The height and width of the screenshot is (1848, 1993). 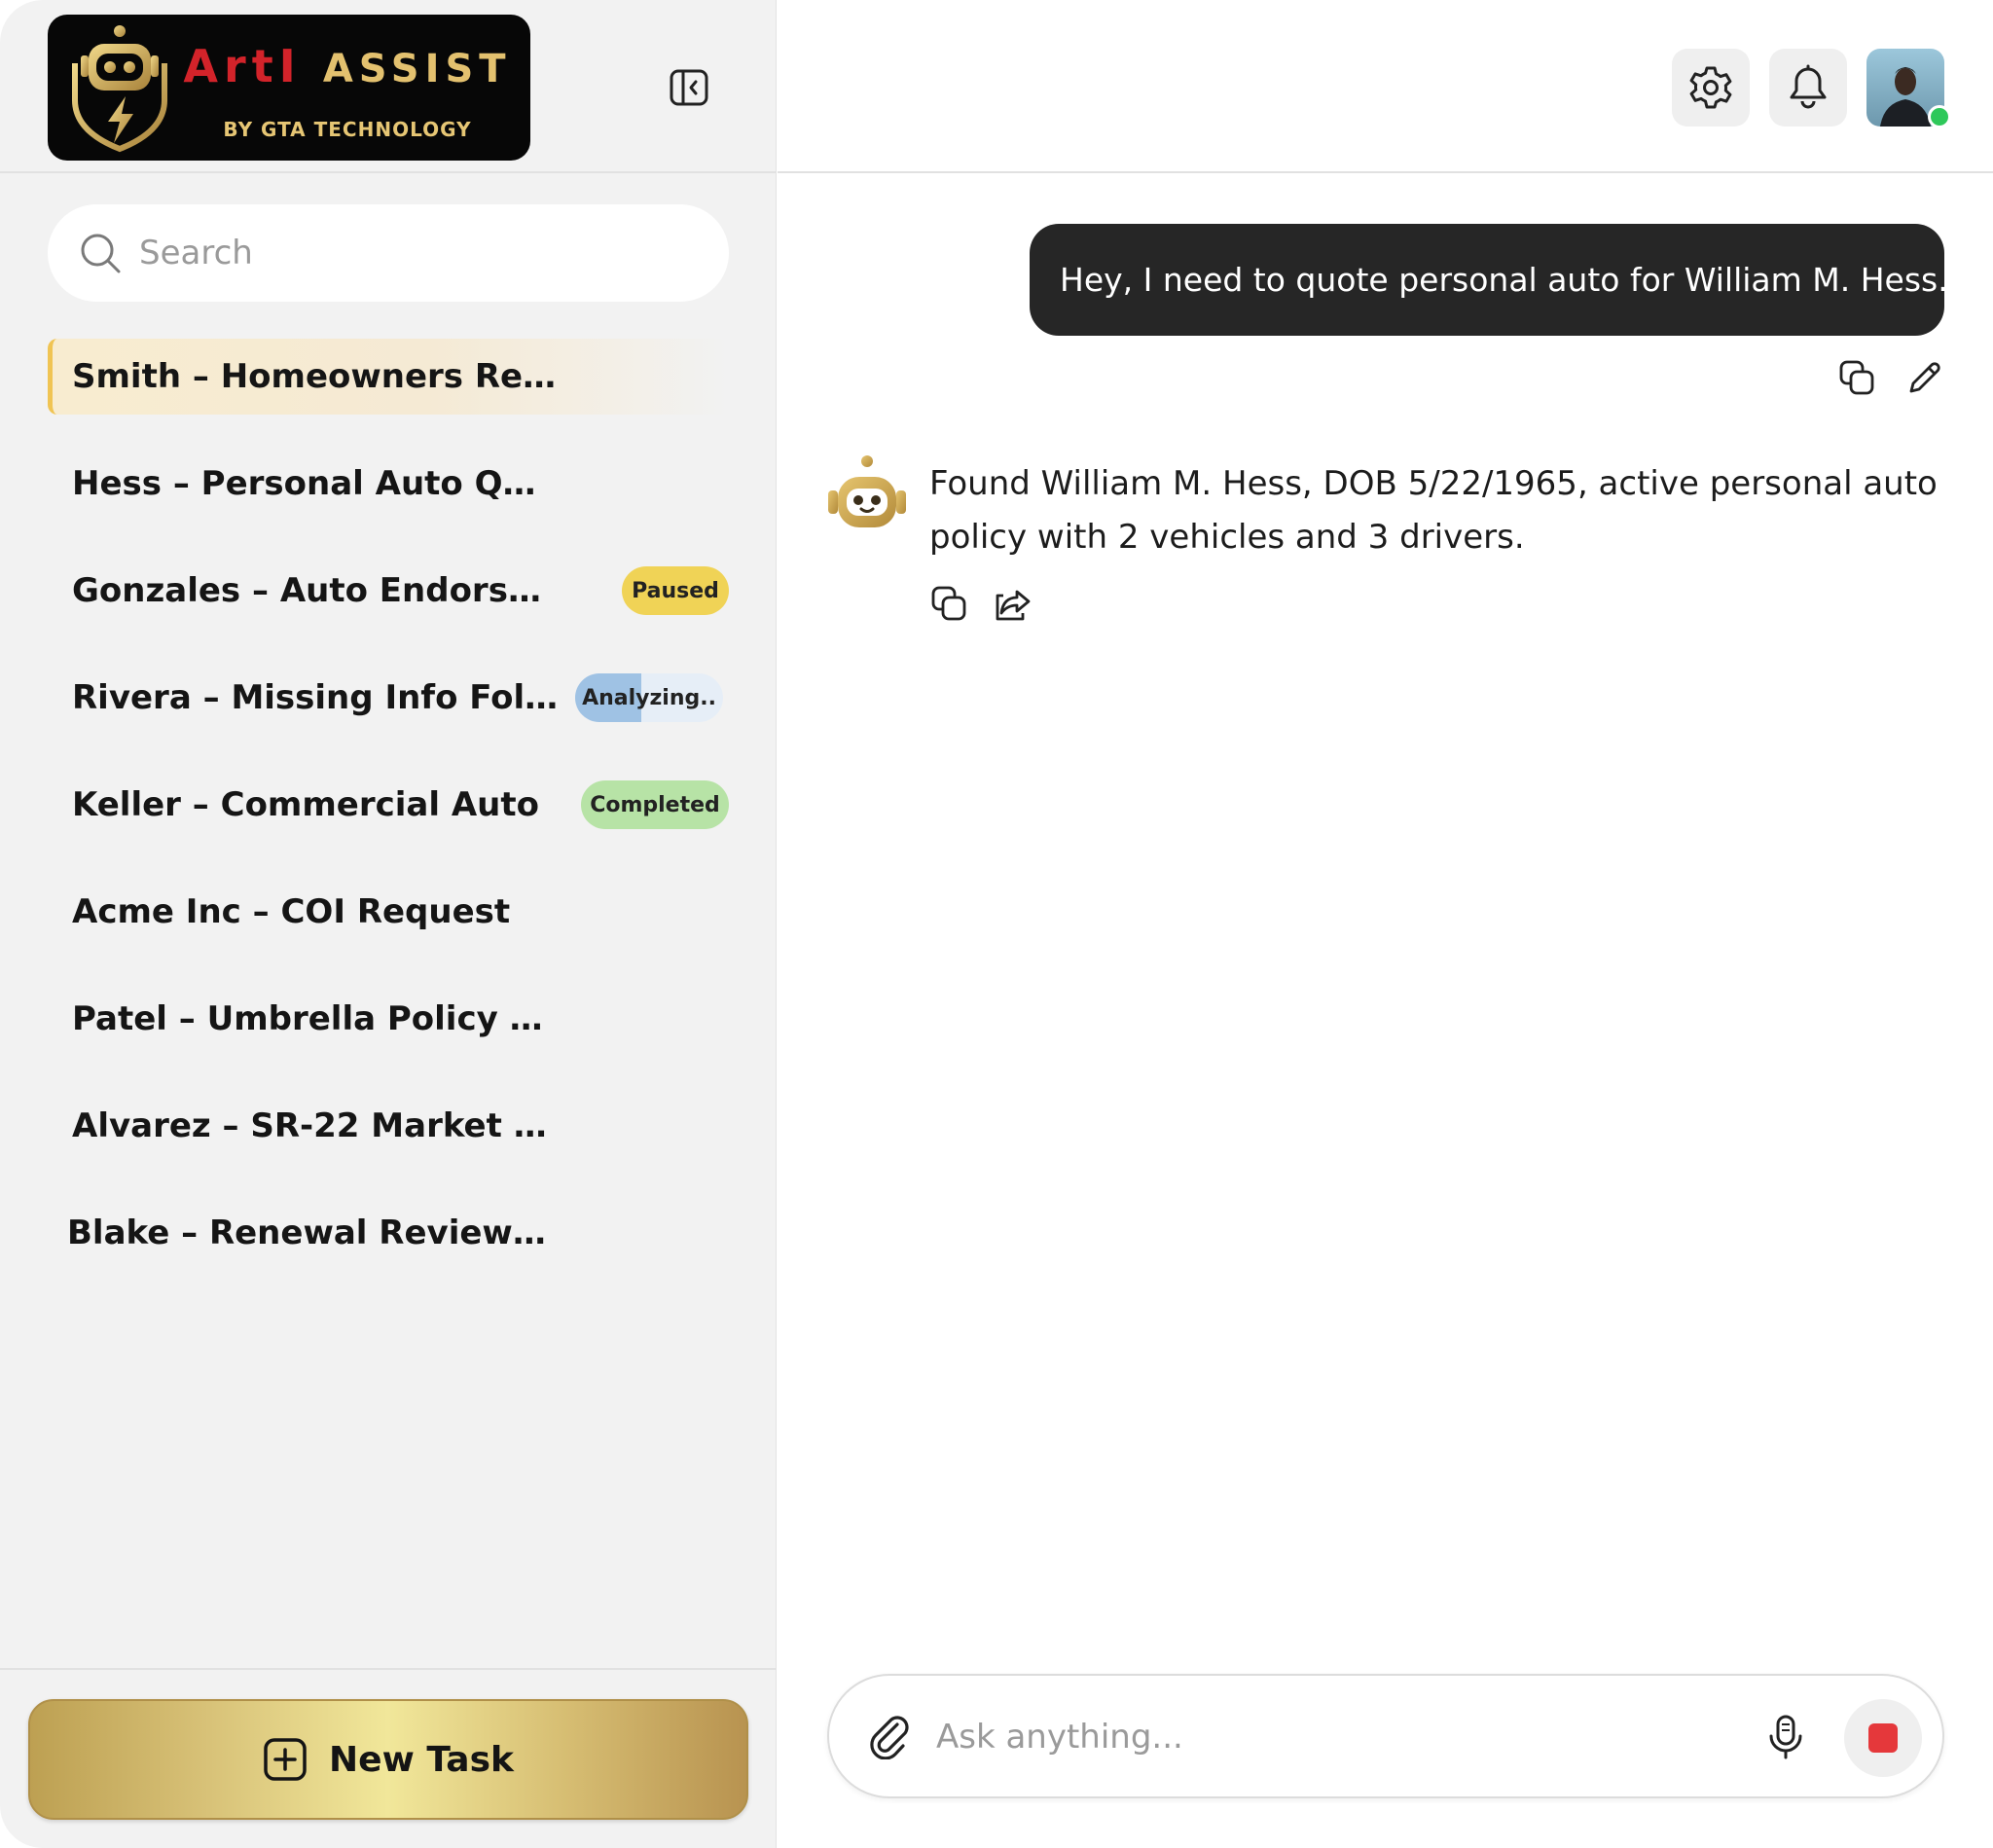 What do you see at coordinates (655, 804) in the screenshot?
I see `status-badge-completed: Completed` at bounding box center [655, 804].